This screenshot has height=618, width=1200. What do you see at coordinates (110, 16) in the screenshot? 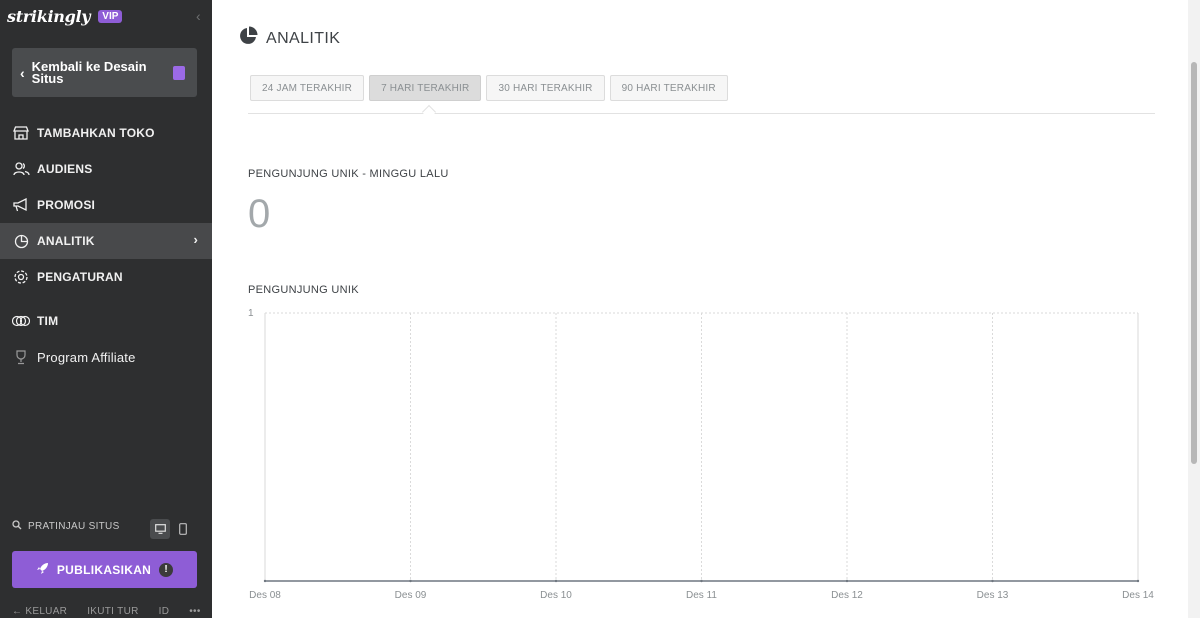
I see `vip-badge: VIP` at bounding box center [110, 16].